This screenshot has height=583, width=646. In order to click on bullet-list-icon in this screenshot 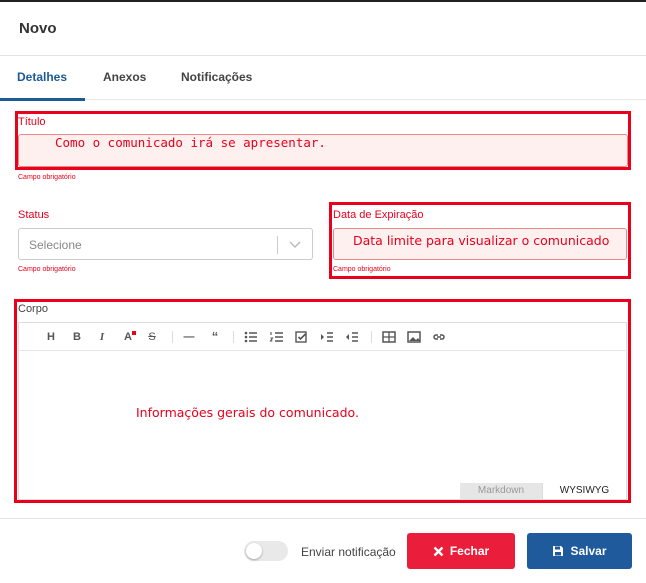, I will do `click(251, 337)`.